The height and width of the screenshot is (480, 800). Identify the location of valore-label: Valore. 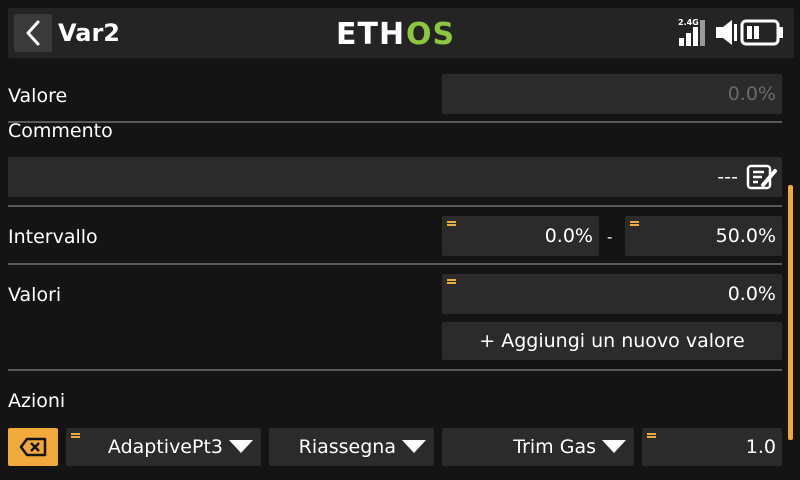
(38, 96).